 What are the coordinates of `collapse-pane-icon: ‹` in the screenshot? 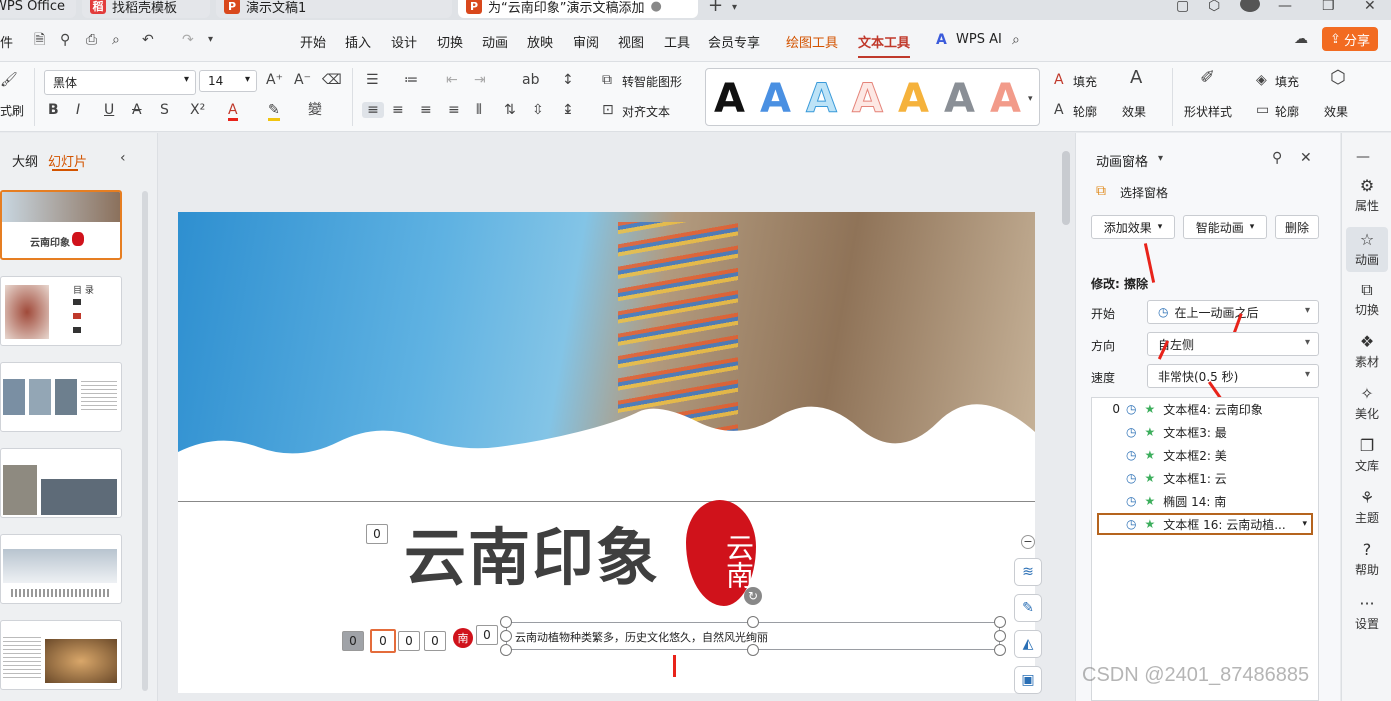 It's located at (123, 158).